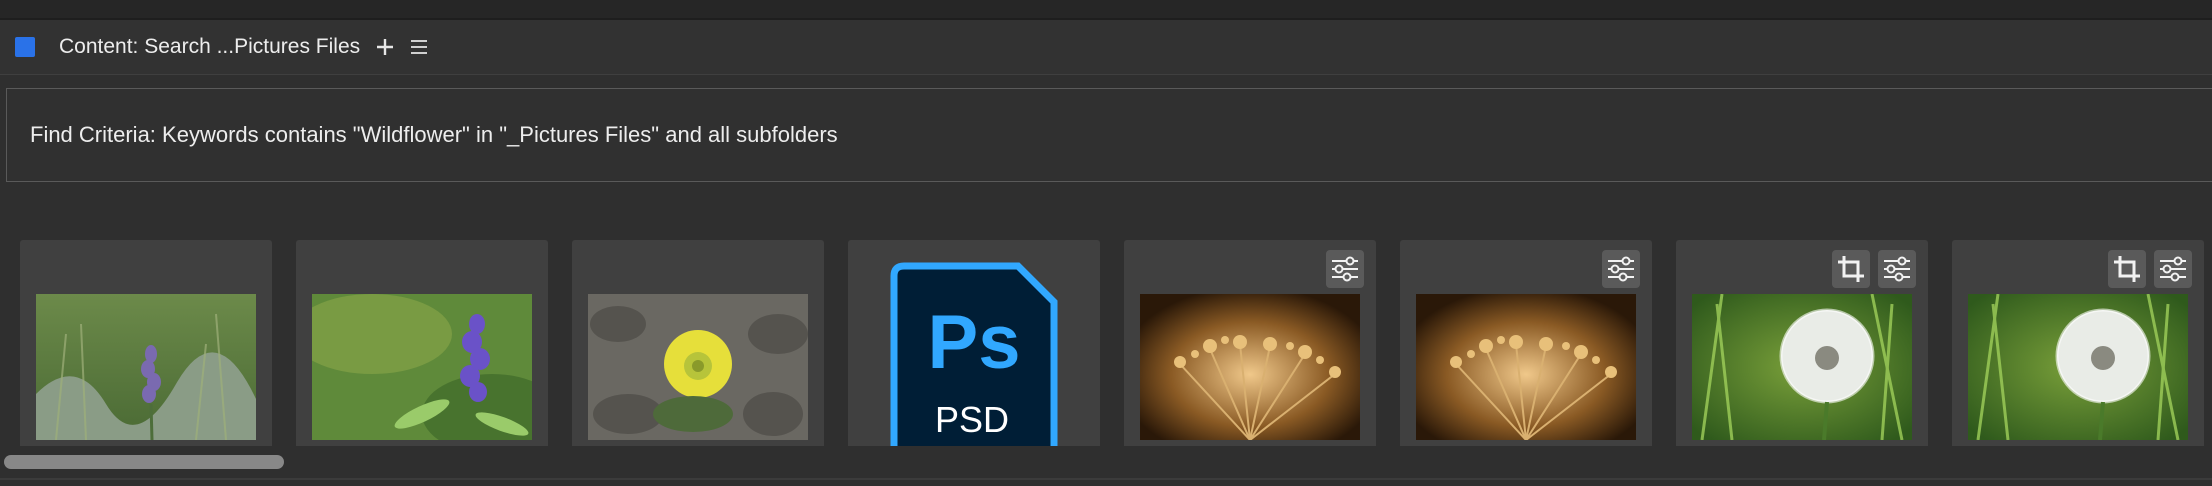 The width and height of the screenshot is (2212, 486). What do you see at coordinates (1106, 479) in the screenshot?
I see `panel-divider` at bounding box center [1106, 479].